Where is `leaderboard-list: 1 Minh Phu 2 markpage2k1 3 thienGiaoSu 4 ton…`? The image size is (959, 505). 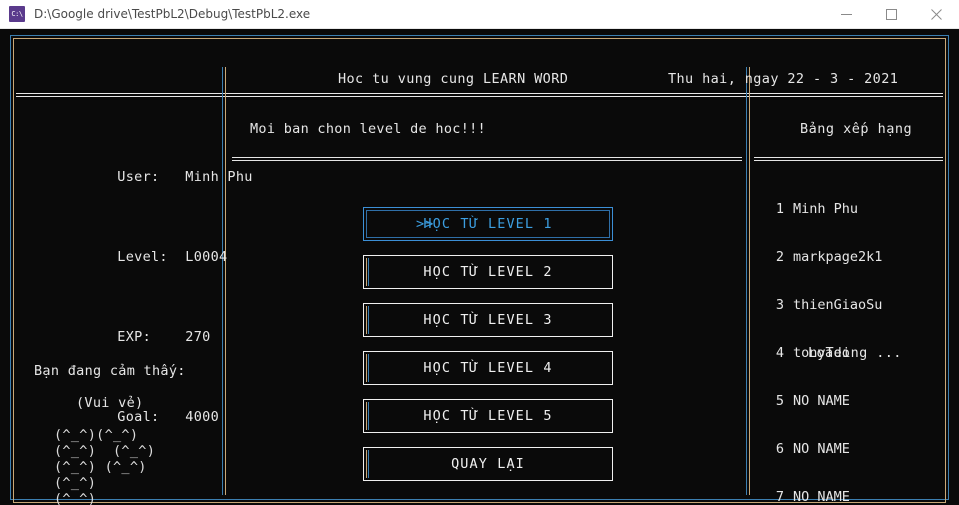
leaderboard-list: 1 Minh Phu 2 markpage2k1 3 thienGiaoSu 4 ton… is located at coordinates (820, 337).